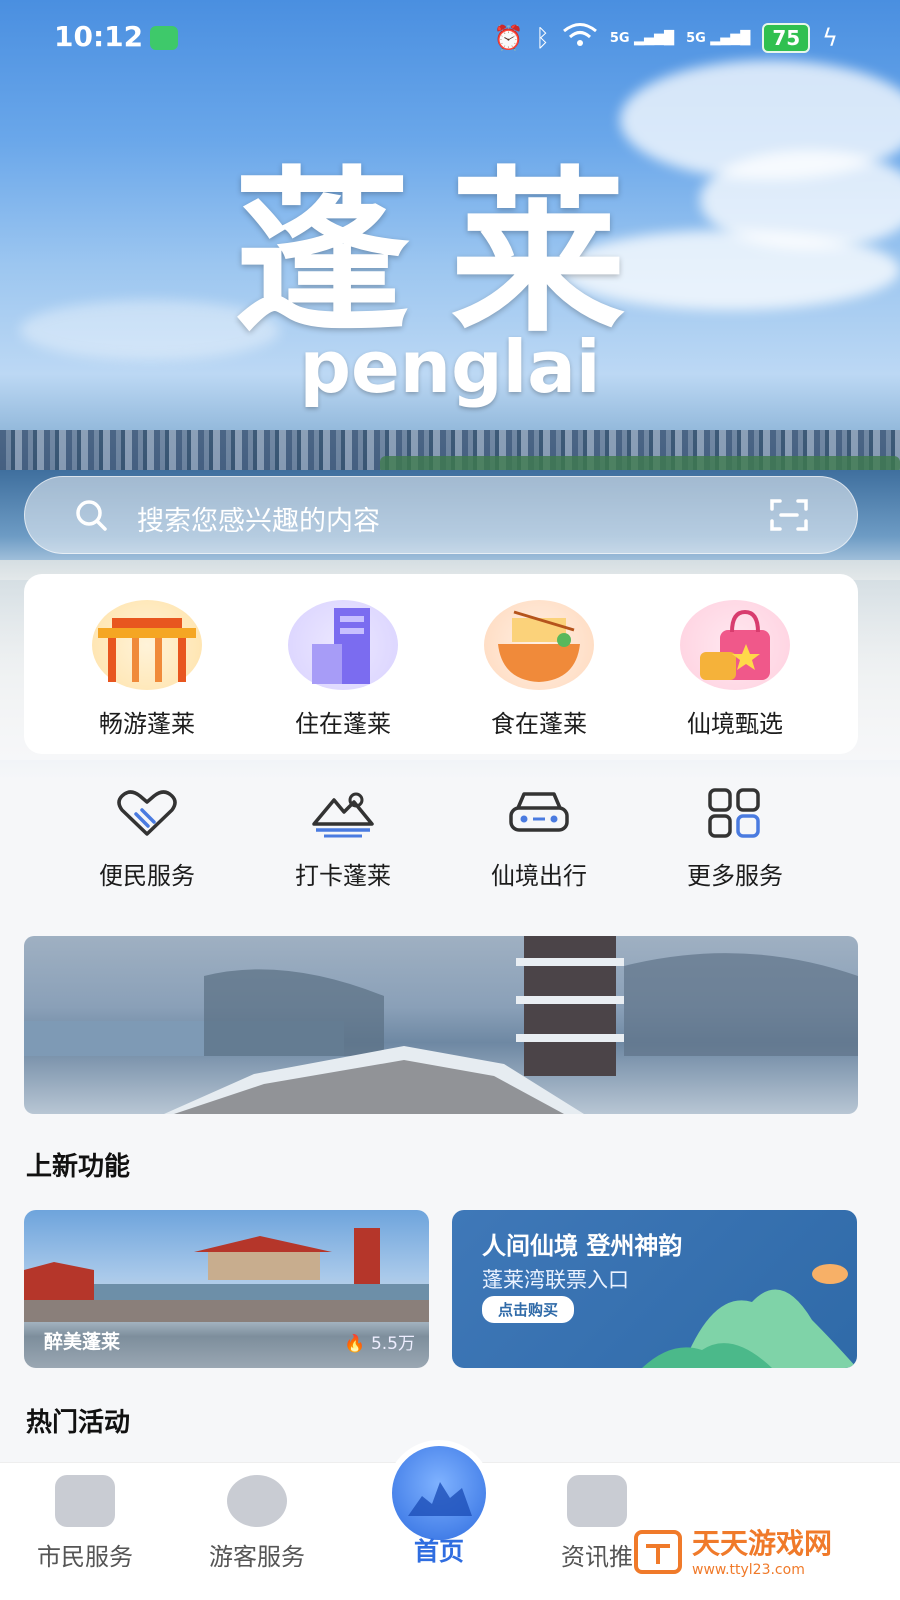 Image resolution: width=900 pixels, height=1600 pixels. What do you see at coordinates (542, 38) in the screenshot?
I see `bluetooth-icon: ᛒ` at bounding box center [542, 38].